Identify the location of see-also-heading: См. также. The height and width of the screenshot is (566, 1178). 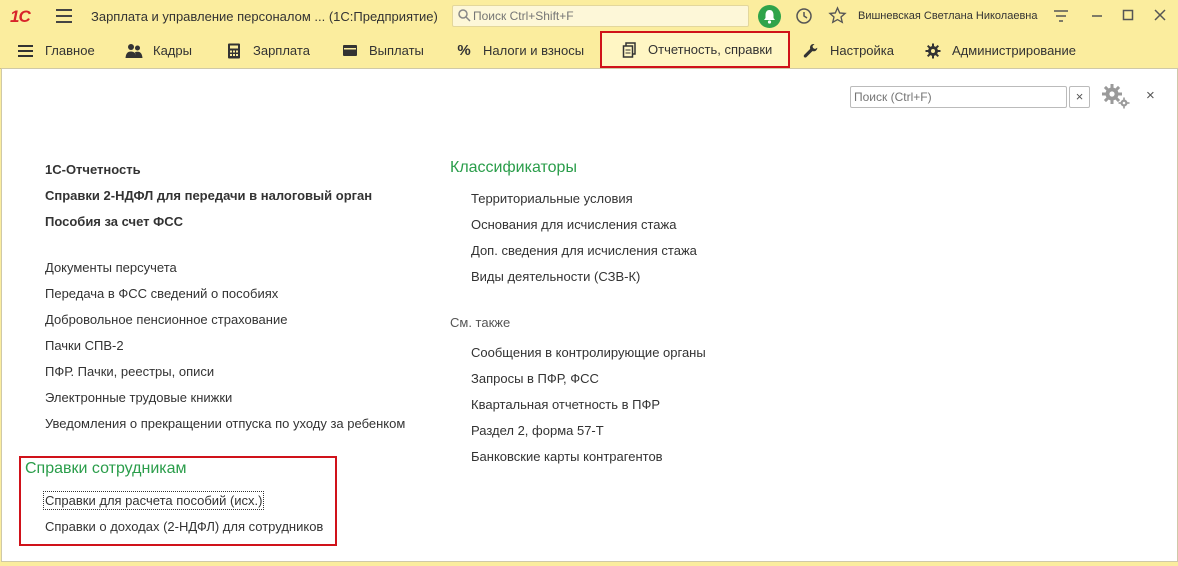
(480, 322).